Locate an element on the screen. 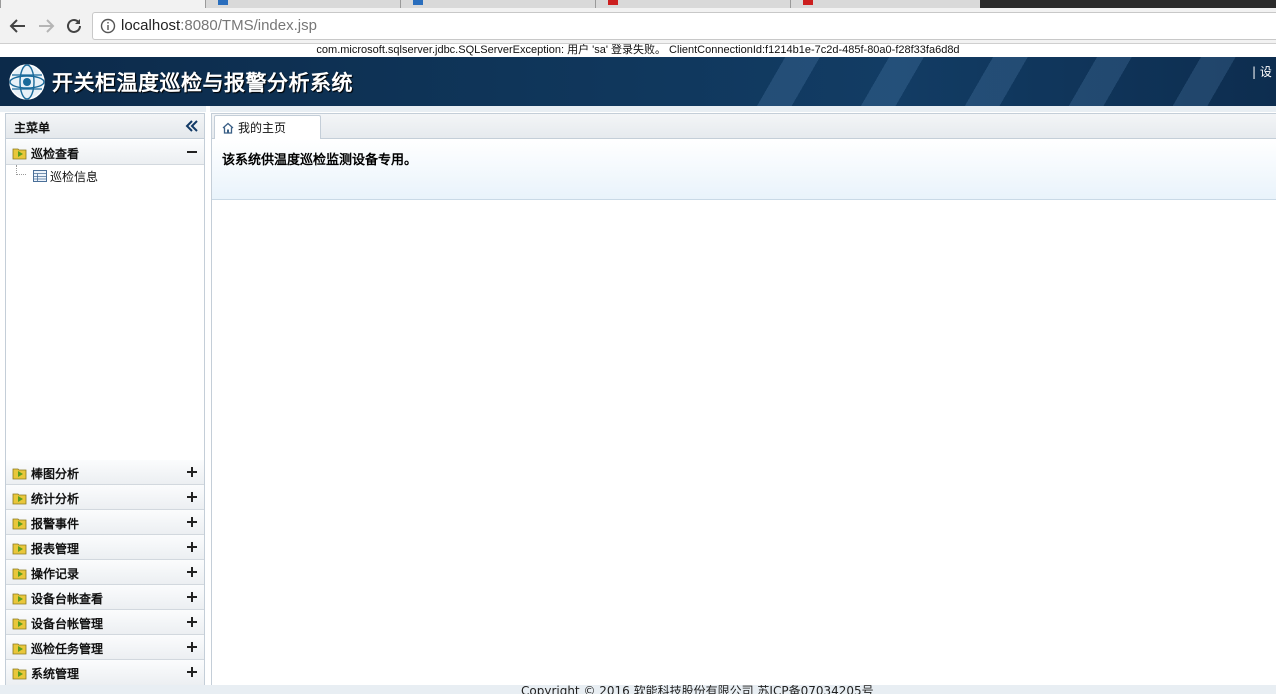 This screenshot has width=1276, height=694. splitter-mark is located at coordinates (208, 109).